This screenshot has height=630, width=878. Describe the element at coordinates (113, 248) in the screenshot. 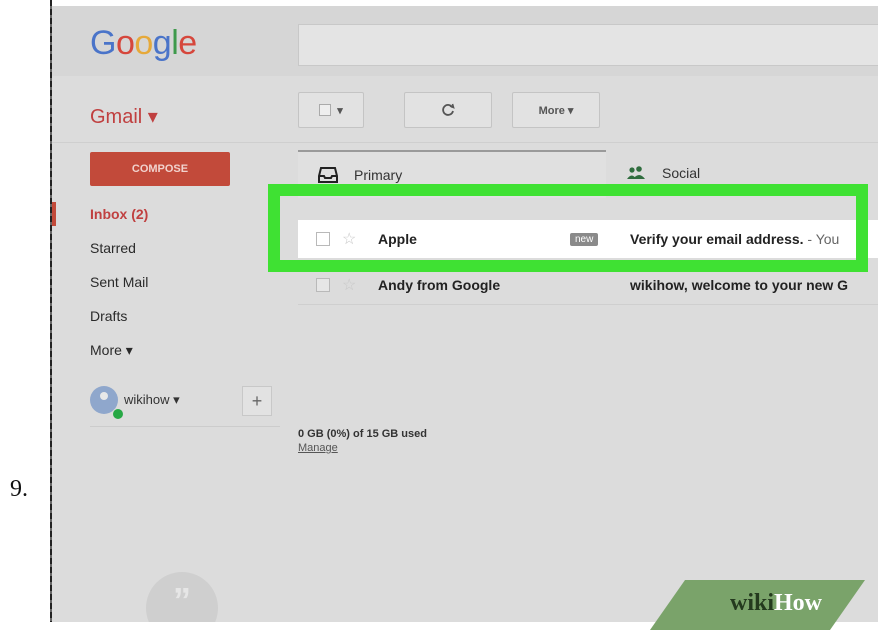

I see `sidebar-item-starred: Starred` at that location.